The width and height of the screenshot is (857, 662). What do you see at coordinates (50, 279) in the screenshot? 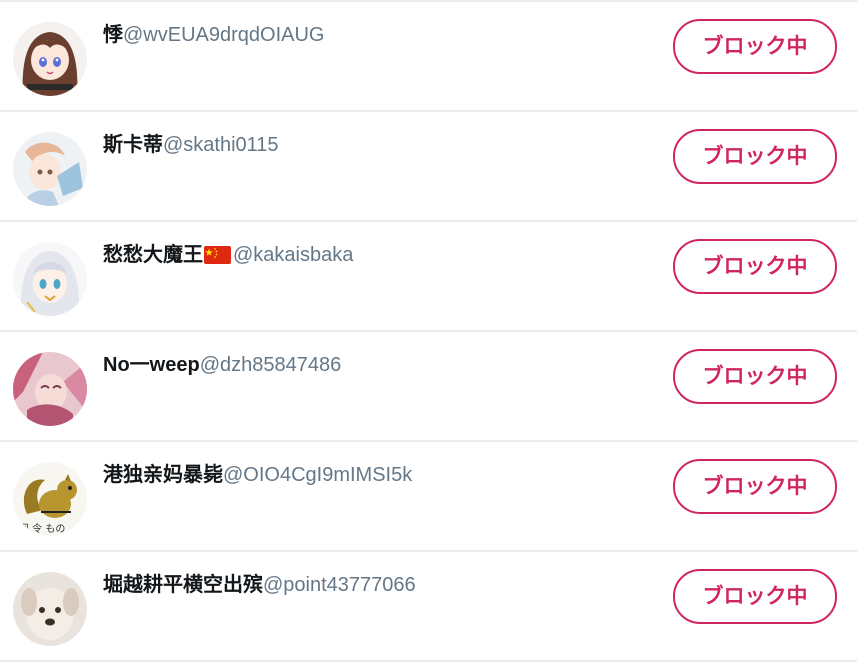
I see `white-hair-anime-avatar-icon` at bounding box center [50, 279].